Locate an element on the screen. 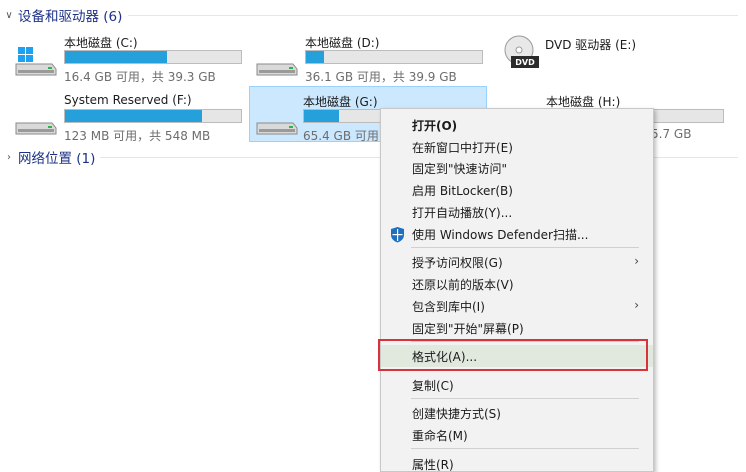  group-header-devices: ∨ 设备和驱动器 (6) is located at coordinates (373, 15).